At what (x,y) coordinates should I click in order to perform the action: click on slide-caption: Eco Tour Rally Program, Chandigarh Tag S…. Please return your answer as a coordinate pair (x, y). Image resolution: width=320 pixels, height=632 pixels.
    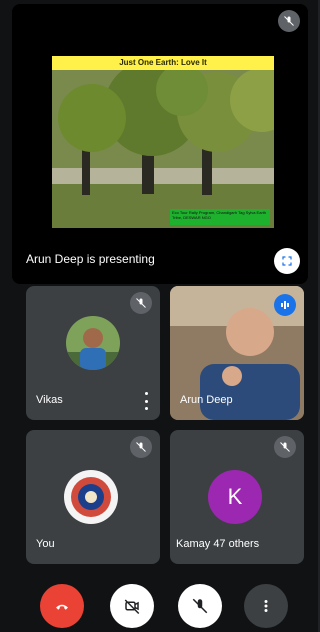
    Looking at the image, I should click on (220, 217).